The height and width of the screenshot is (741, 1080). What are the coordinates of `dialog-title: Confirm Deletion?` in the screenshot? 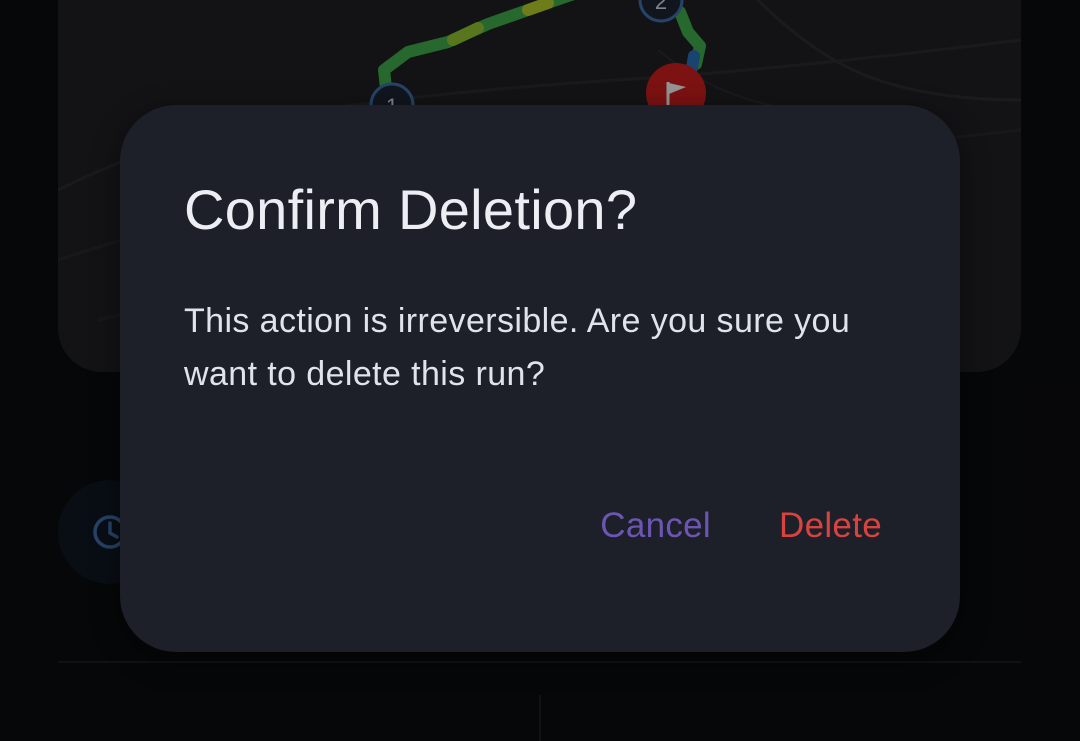 It's located at (411, 209).